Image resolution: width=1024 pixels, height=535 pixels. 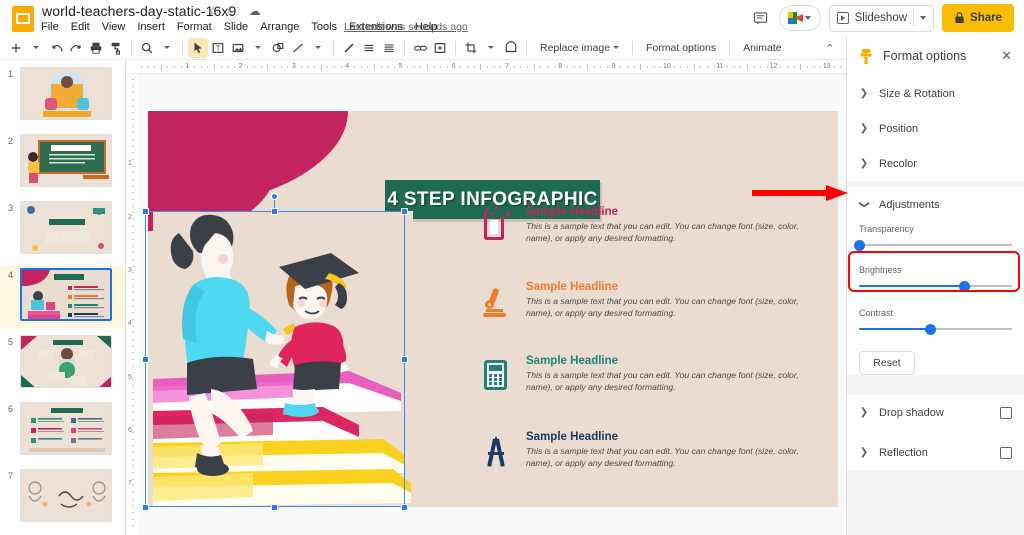 What do you see at coordinates (145, 359) in the screenshot?
I see `resize-handle-ml` at bounding box center [145, 359].